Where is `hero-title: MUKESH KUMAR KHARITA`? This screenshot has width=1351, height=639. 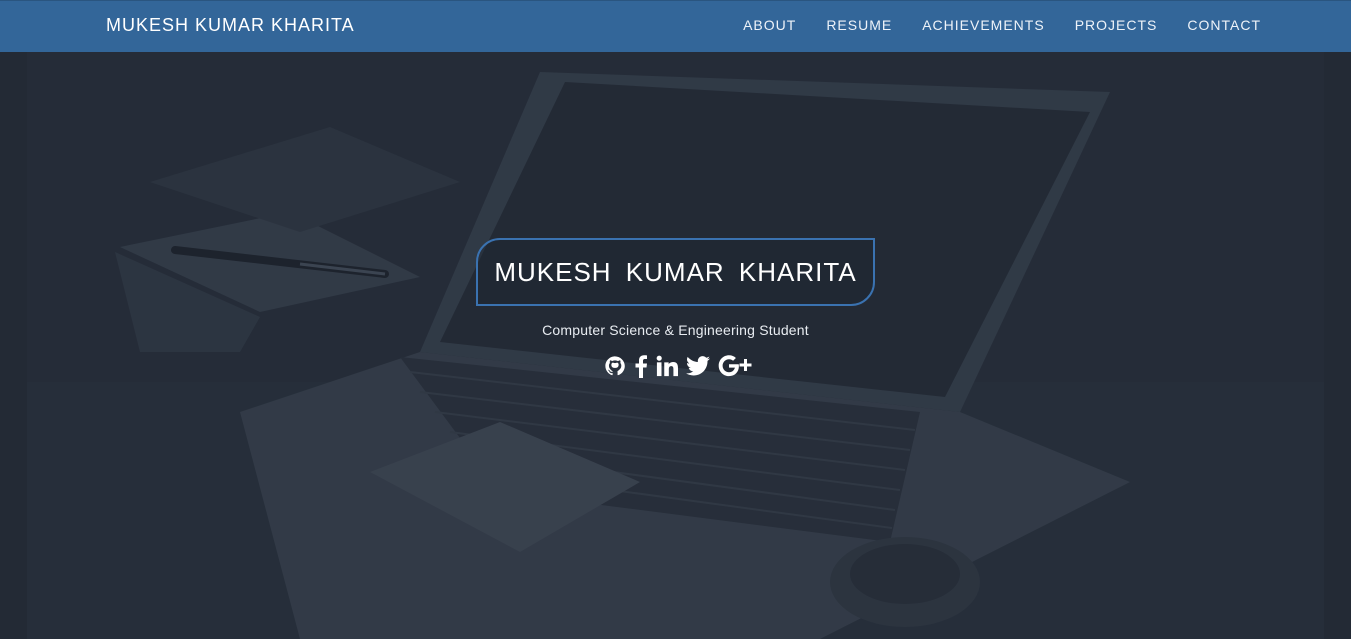
hero-title: MUKESH KUMAR KHARITA is located at coordinates (675, 271).